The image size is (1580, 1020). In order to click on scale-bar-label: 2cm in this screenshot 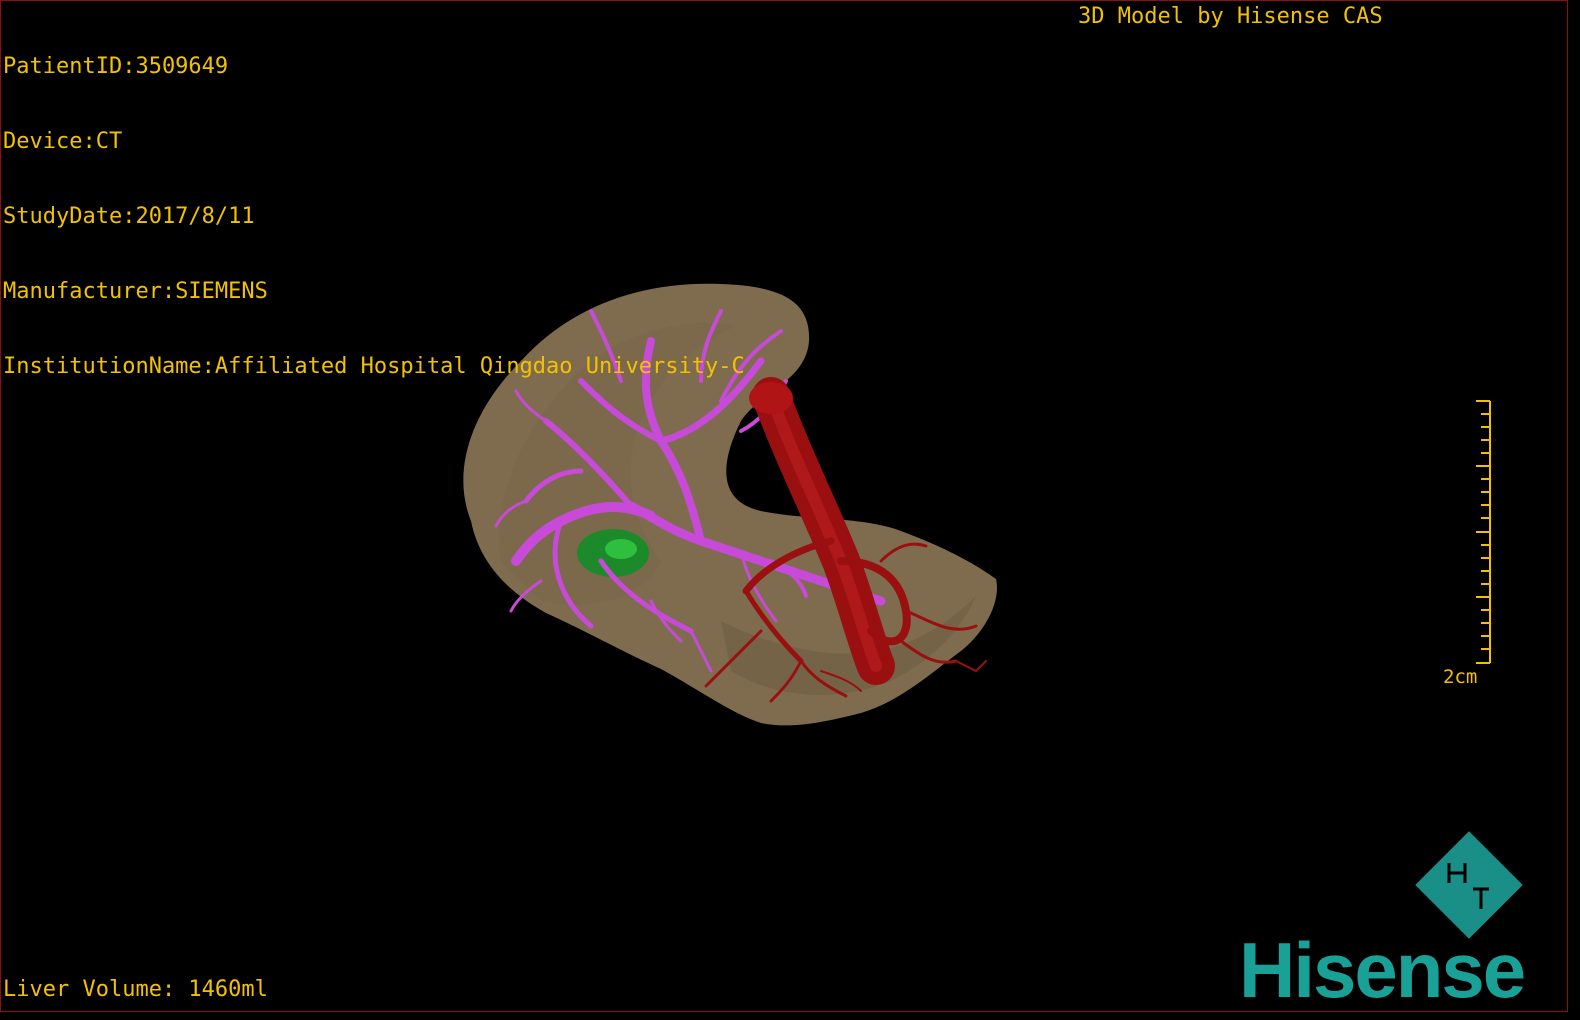, I will do `click(1460, 677)`.